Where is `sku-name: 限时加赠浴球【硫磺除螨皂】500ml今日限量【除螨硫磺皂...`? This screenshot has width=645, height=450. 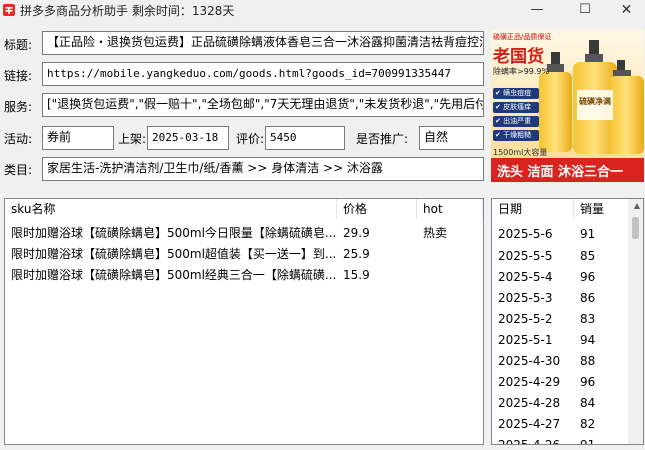
sku-name: 限时加赠浴球【硫磺除螨皂】500ml今日限量【除螨硫磺皂... is located at coordinates (174, 233).